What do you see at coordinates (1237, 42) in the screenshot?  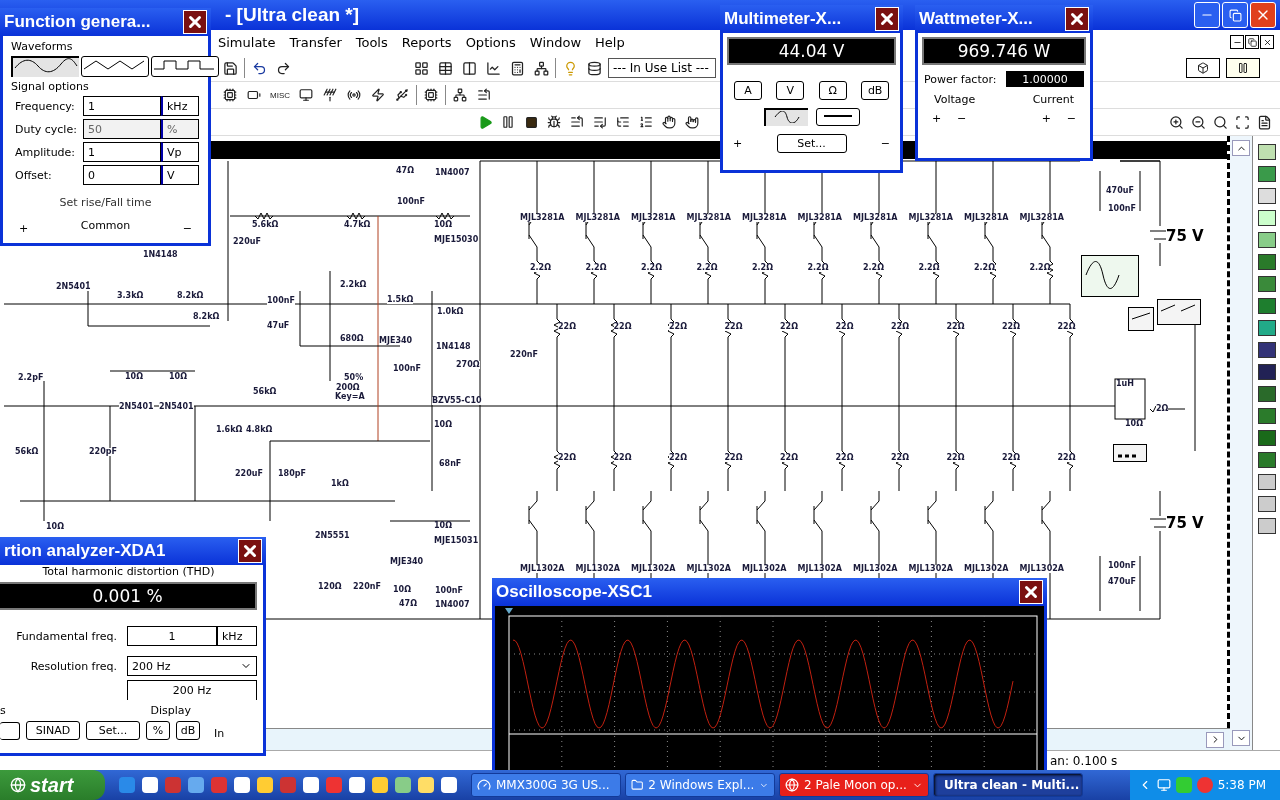 I see `minimize-button` at bounding box center [1237, 42].